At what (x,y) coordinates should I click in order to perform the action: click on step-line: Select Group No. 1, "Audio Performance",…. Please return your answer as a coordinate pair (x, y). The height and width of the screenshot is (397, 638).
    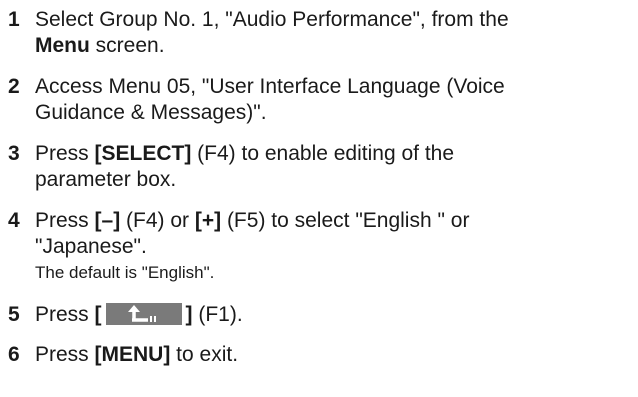
    Looking at the image, I should click on (272, 19).